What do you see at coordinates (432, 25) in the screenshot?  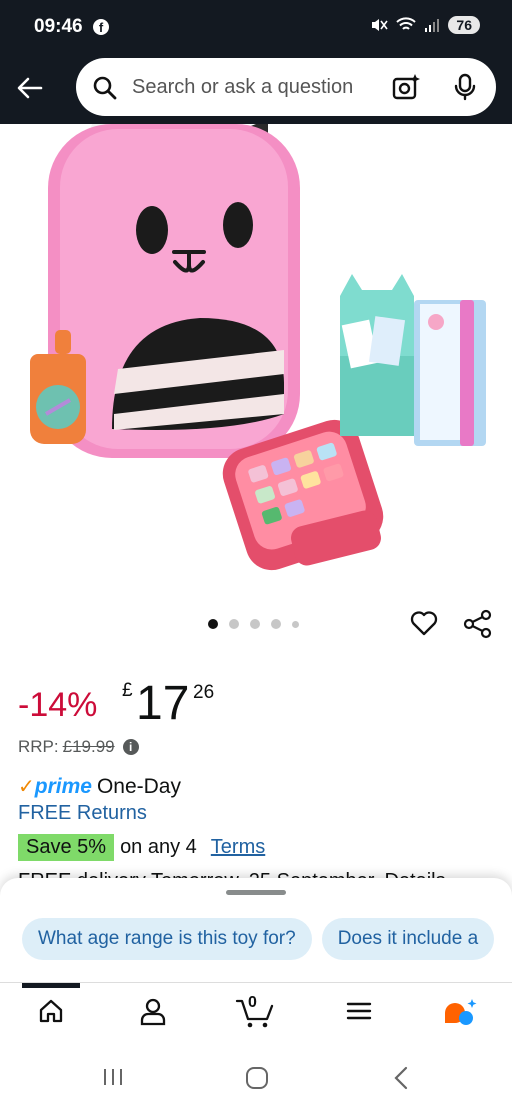 I see `signal-icon` at bounding box center [432, 25].